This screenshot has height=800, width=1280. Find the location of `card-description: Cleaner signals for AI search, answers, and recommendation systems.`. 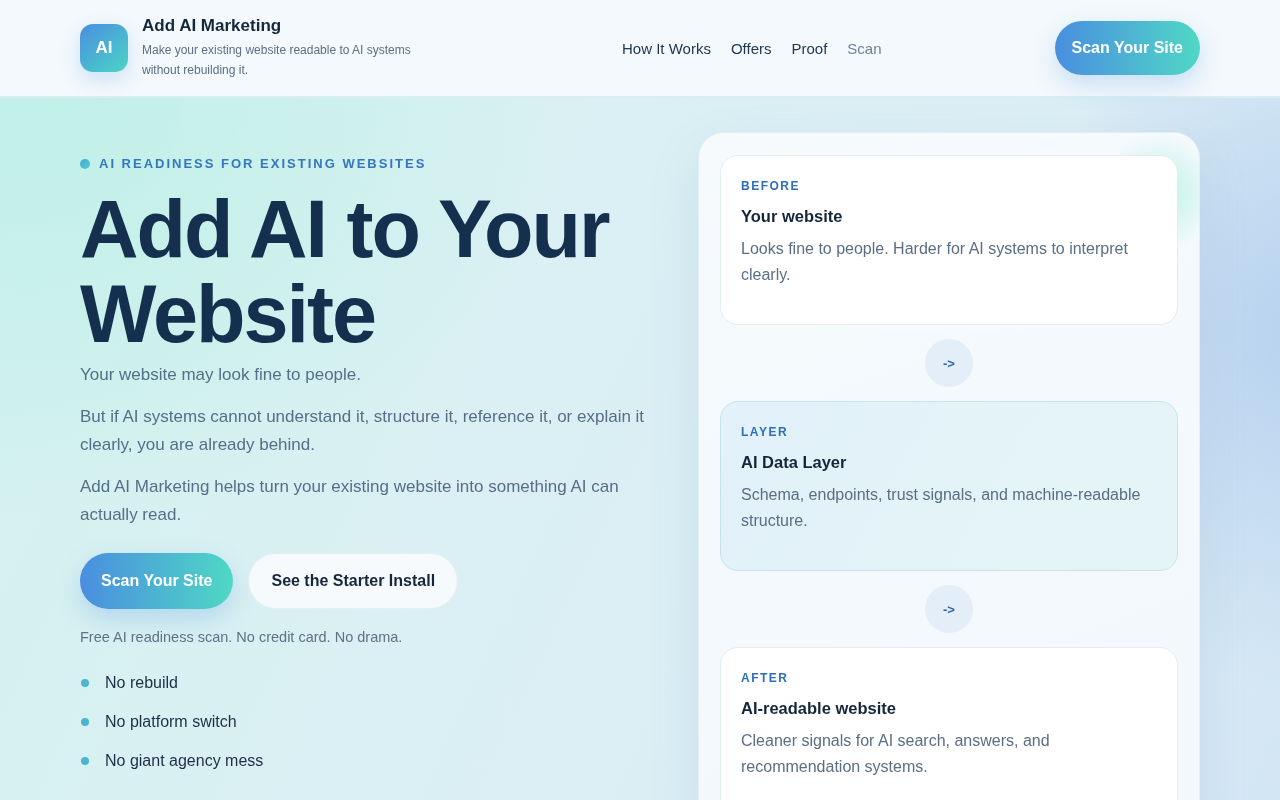

card-description: Cleaner signals for AI search, answers, and recommendation systems. is located at coordinates (896, 754).